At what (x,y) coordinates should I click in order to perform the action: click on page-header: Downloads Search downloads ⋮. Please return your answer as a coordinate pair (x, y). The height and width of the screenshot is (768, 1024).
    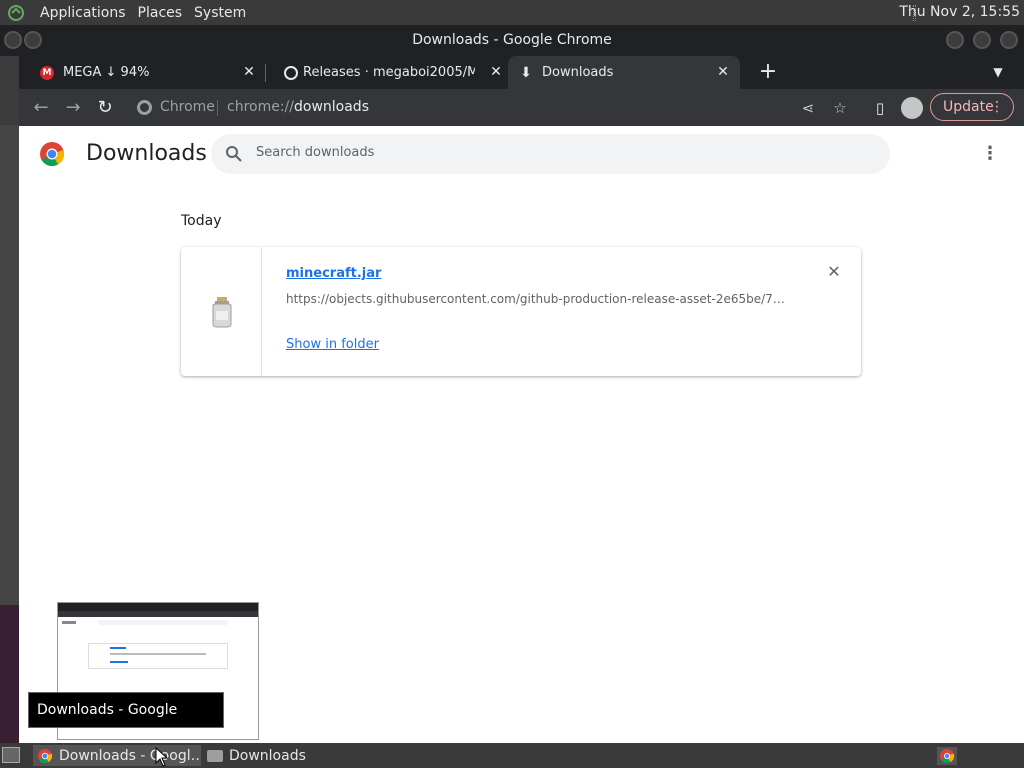
    Looking at the image, I should click on (521, 155).